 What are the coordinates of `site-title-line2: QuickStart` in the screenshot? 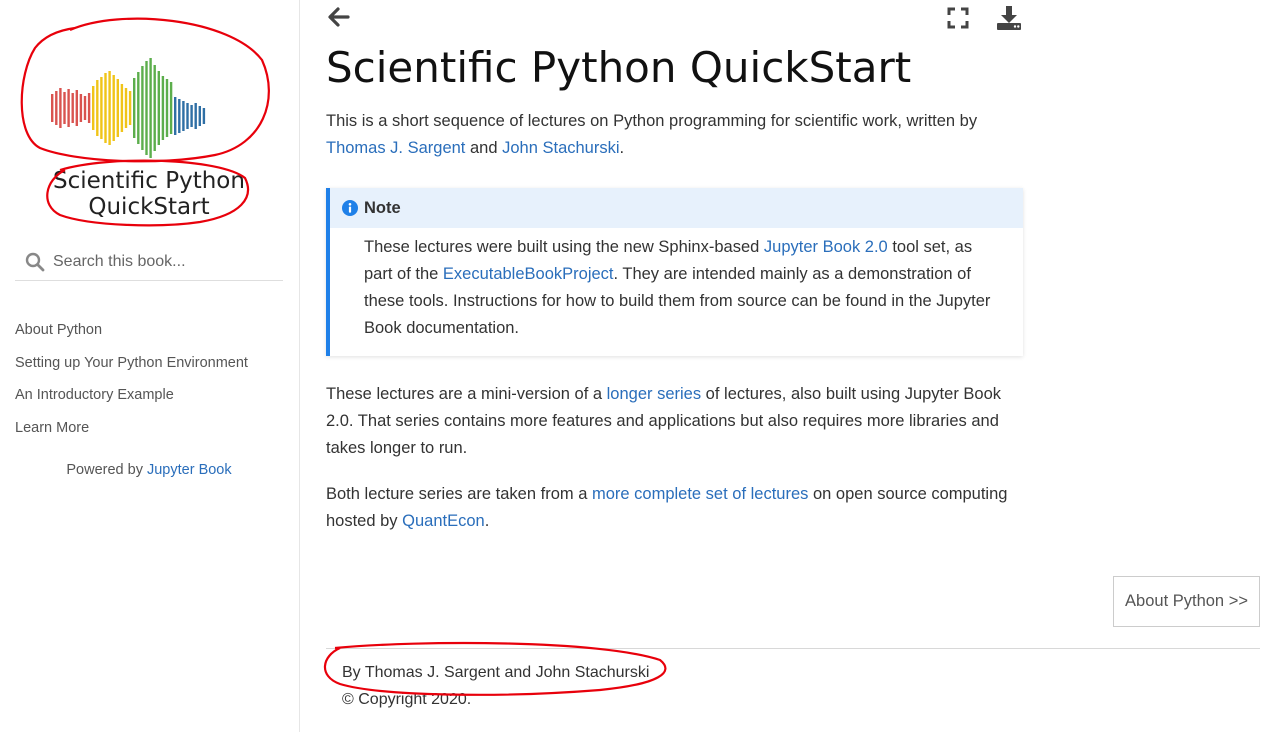 It's located at (149, 207).